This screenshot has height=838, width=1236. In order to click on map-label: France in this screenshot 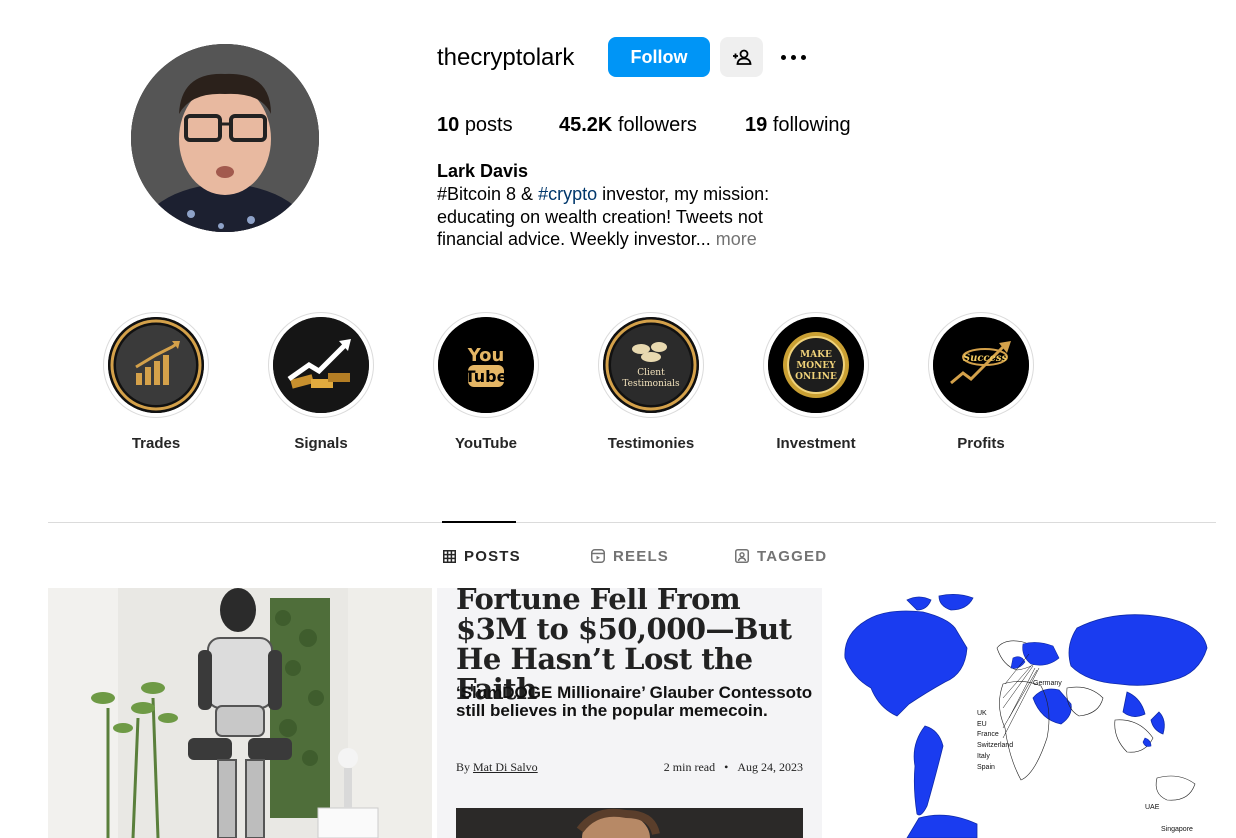, I will do `click(988, 734)`.